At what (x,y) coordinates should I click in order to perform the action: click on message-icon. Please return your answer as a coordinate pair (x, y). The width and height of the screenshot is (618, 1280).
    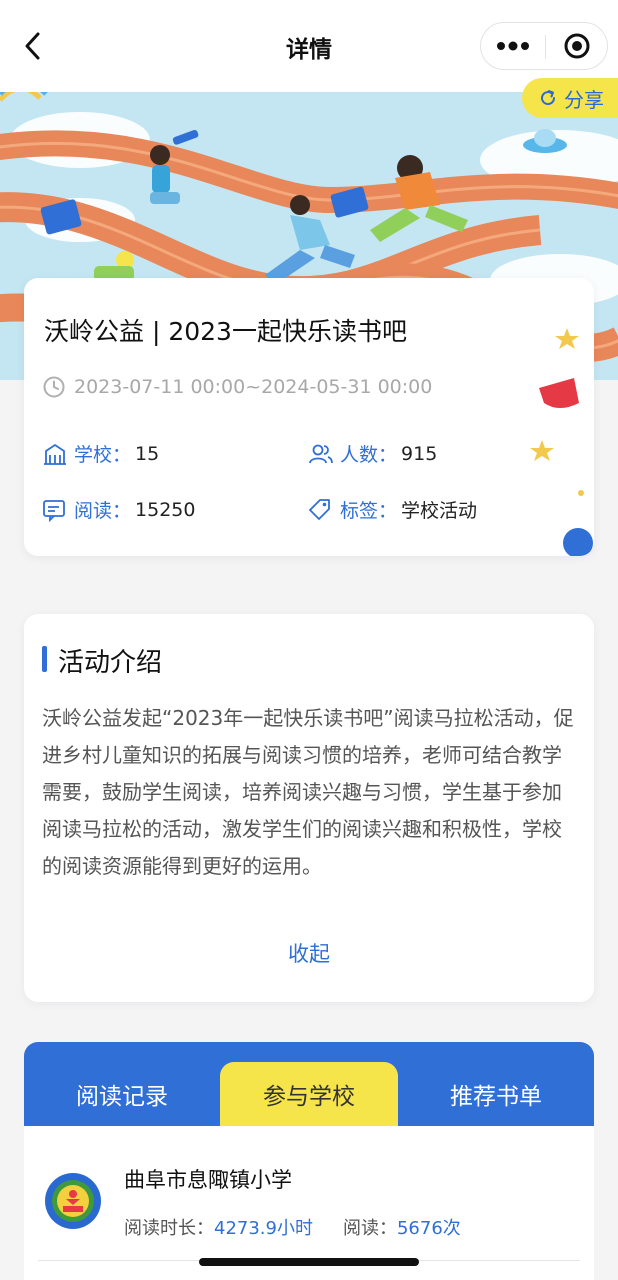
    Looking at the image, I should click on (54, 510).